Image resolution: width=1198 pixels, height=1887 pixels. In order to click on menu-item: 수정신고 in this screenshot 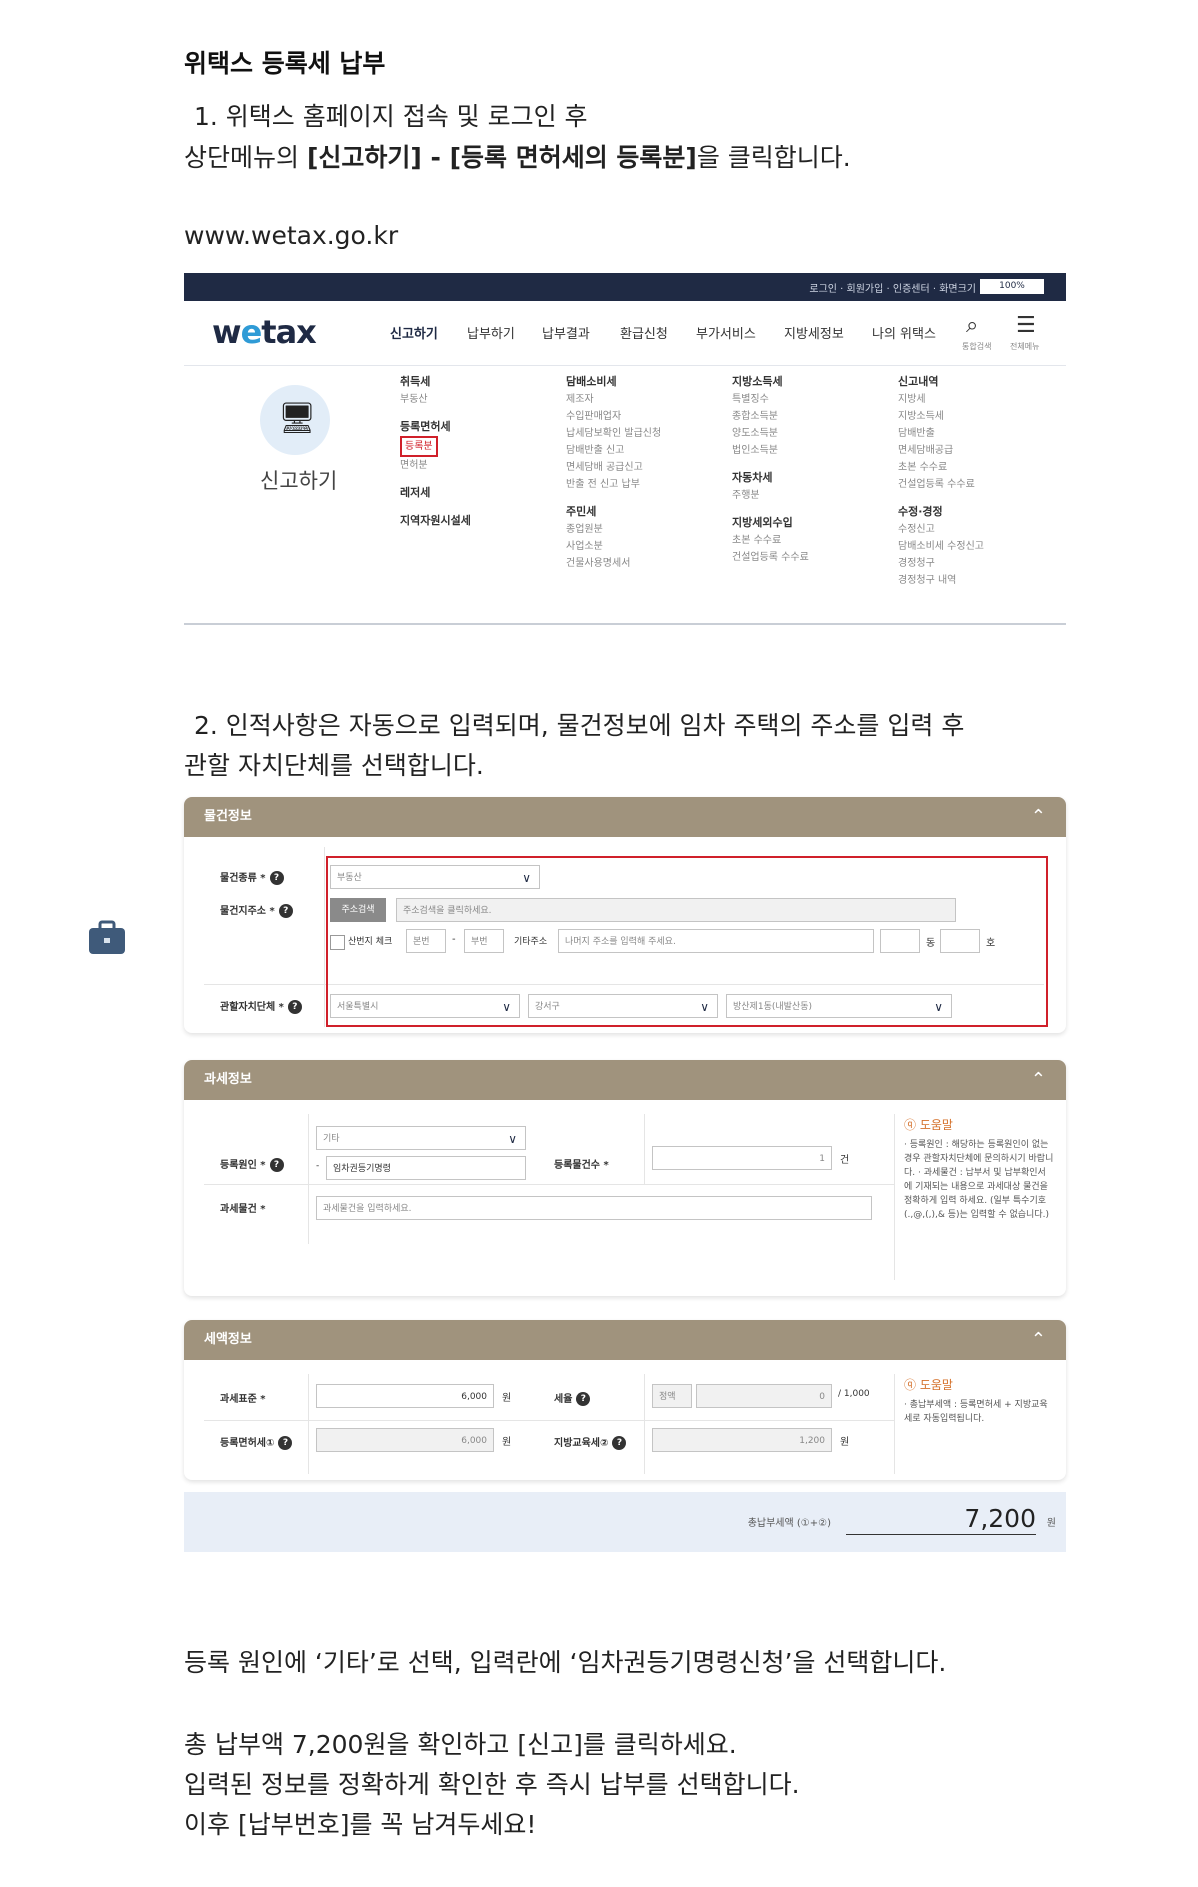, I will do `click(973, 529)`.